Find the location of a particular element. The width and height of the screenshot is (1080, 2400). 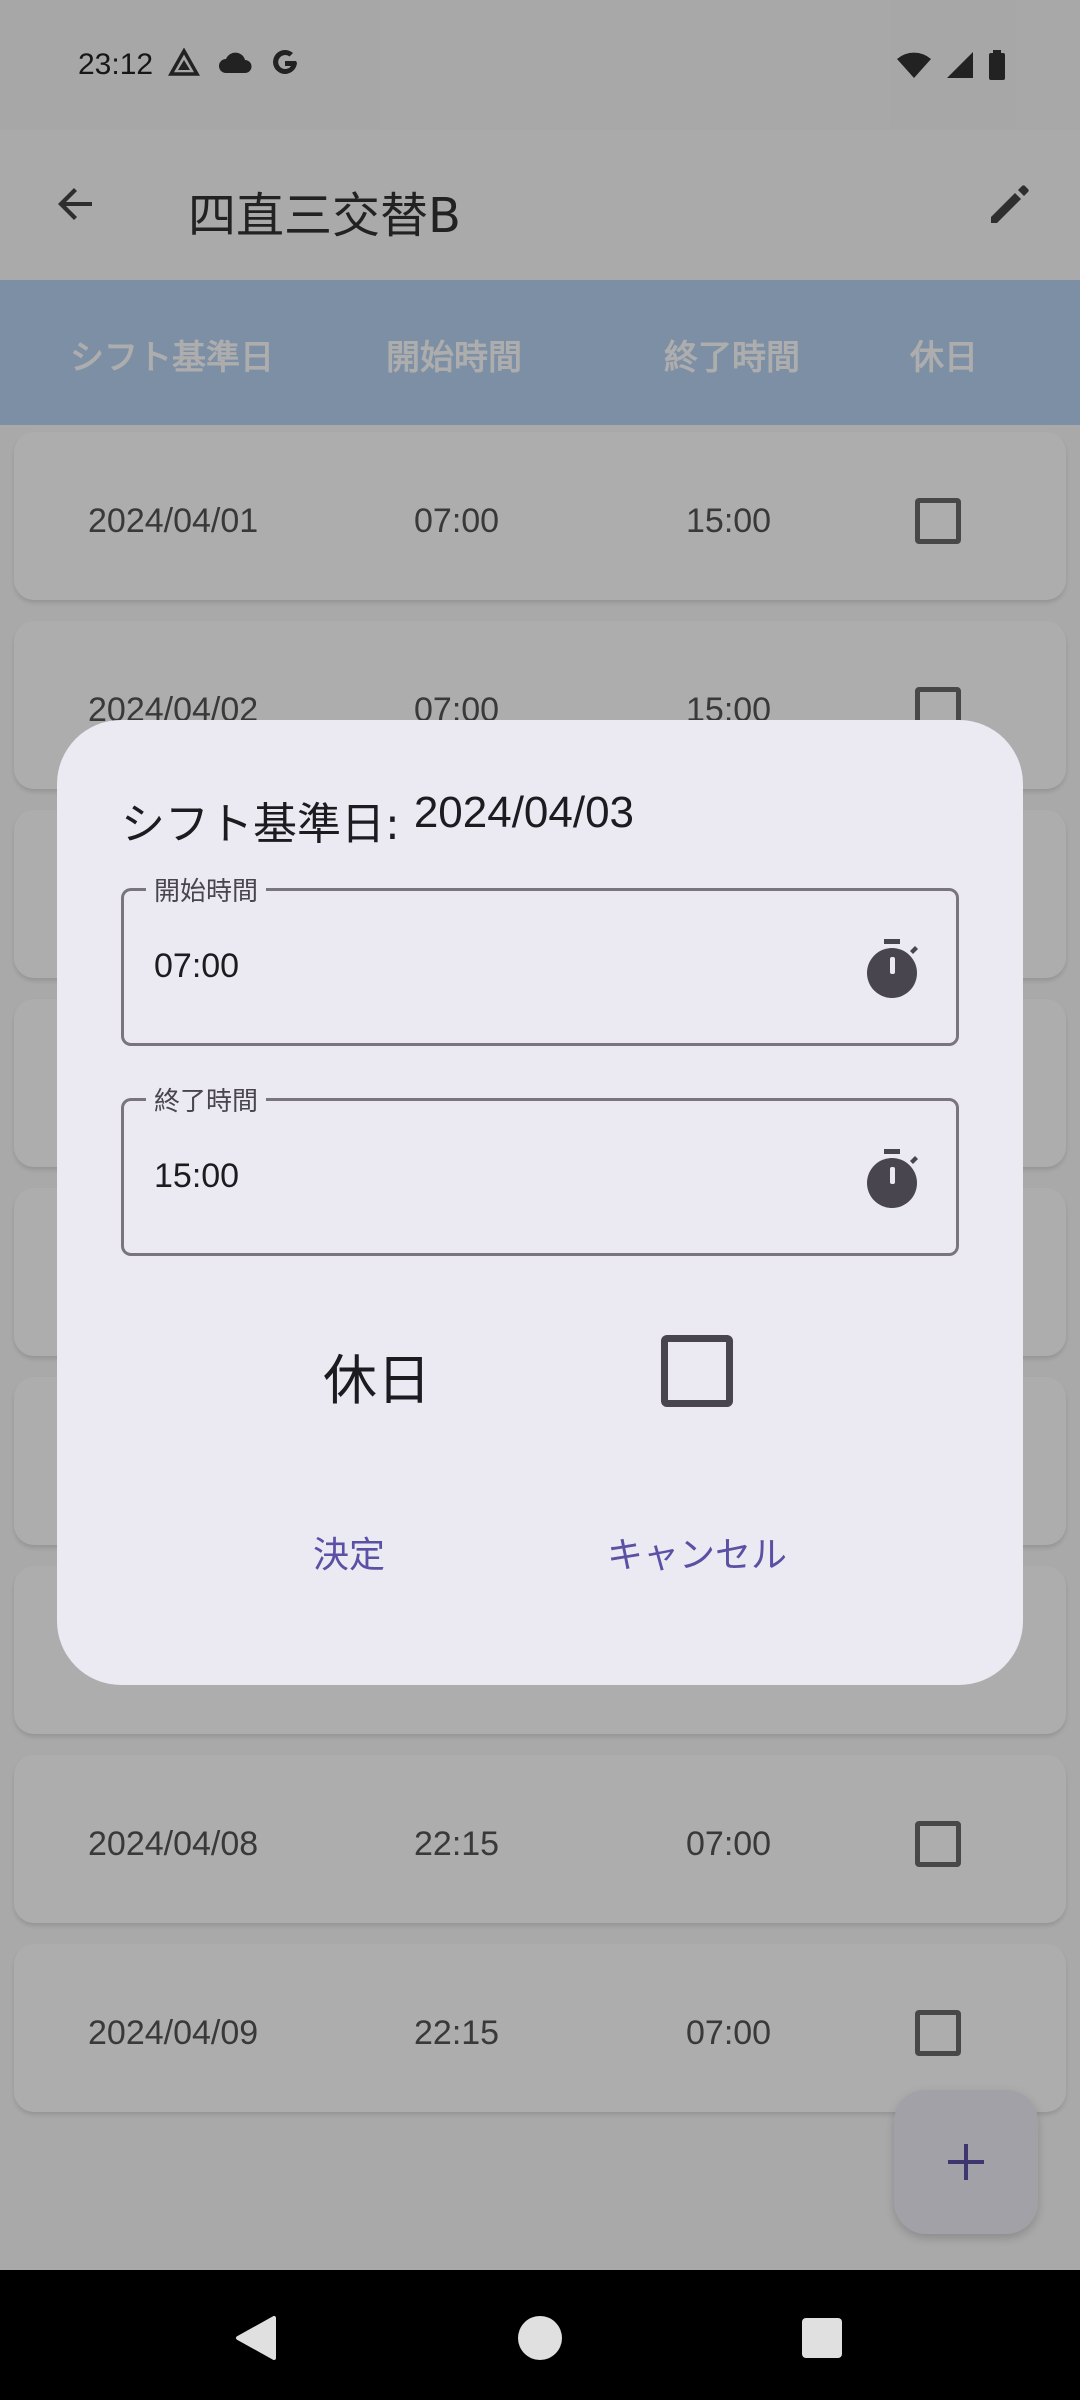

end-time-field: 終了時間 15:00 is located at coordinates (540, 1168).